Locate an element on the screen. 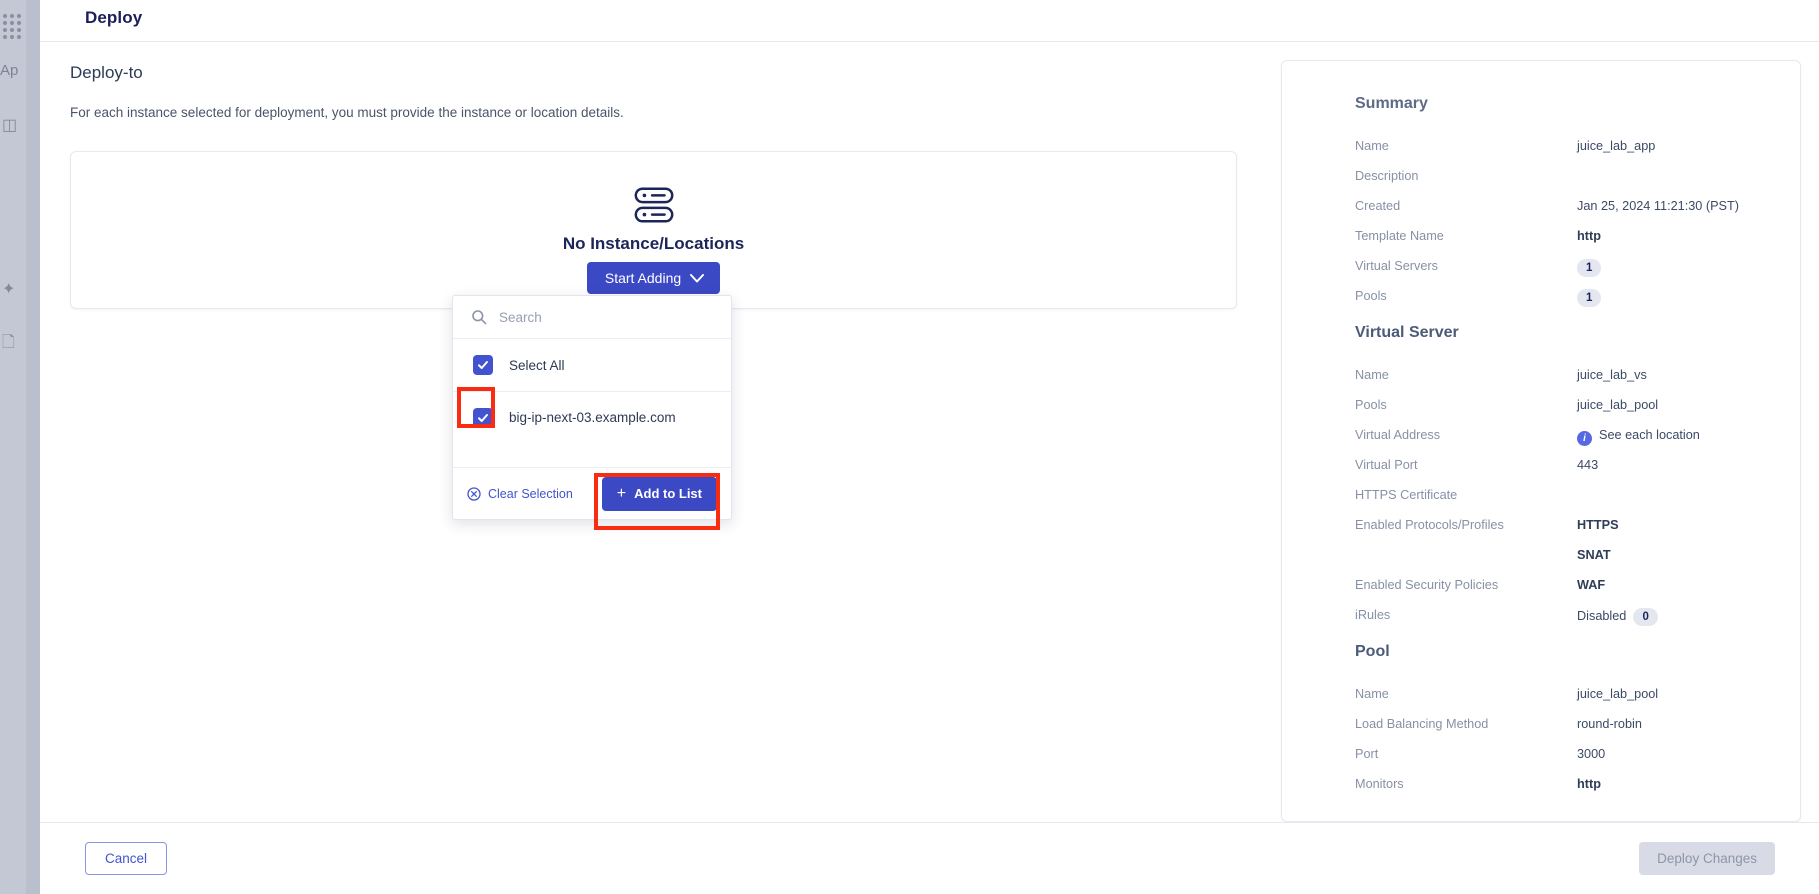  page-title: Deploy is located at coordinates (114, 17).